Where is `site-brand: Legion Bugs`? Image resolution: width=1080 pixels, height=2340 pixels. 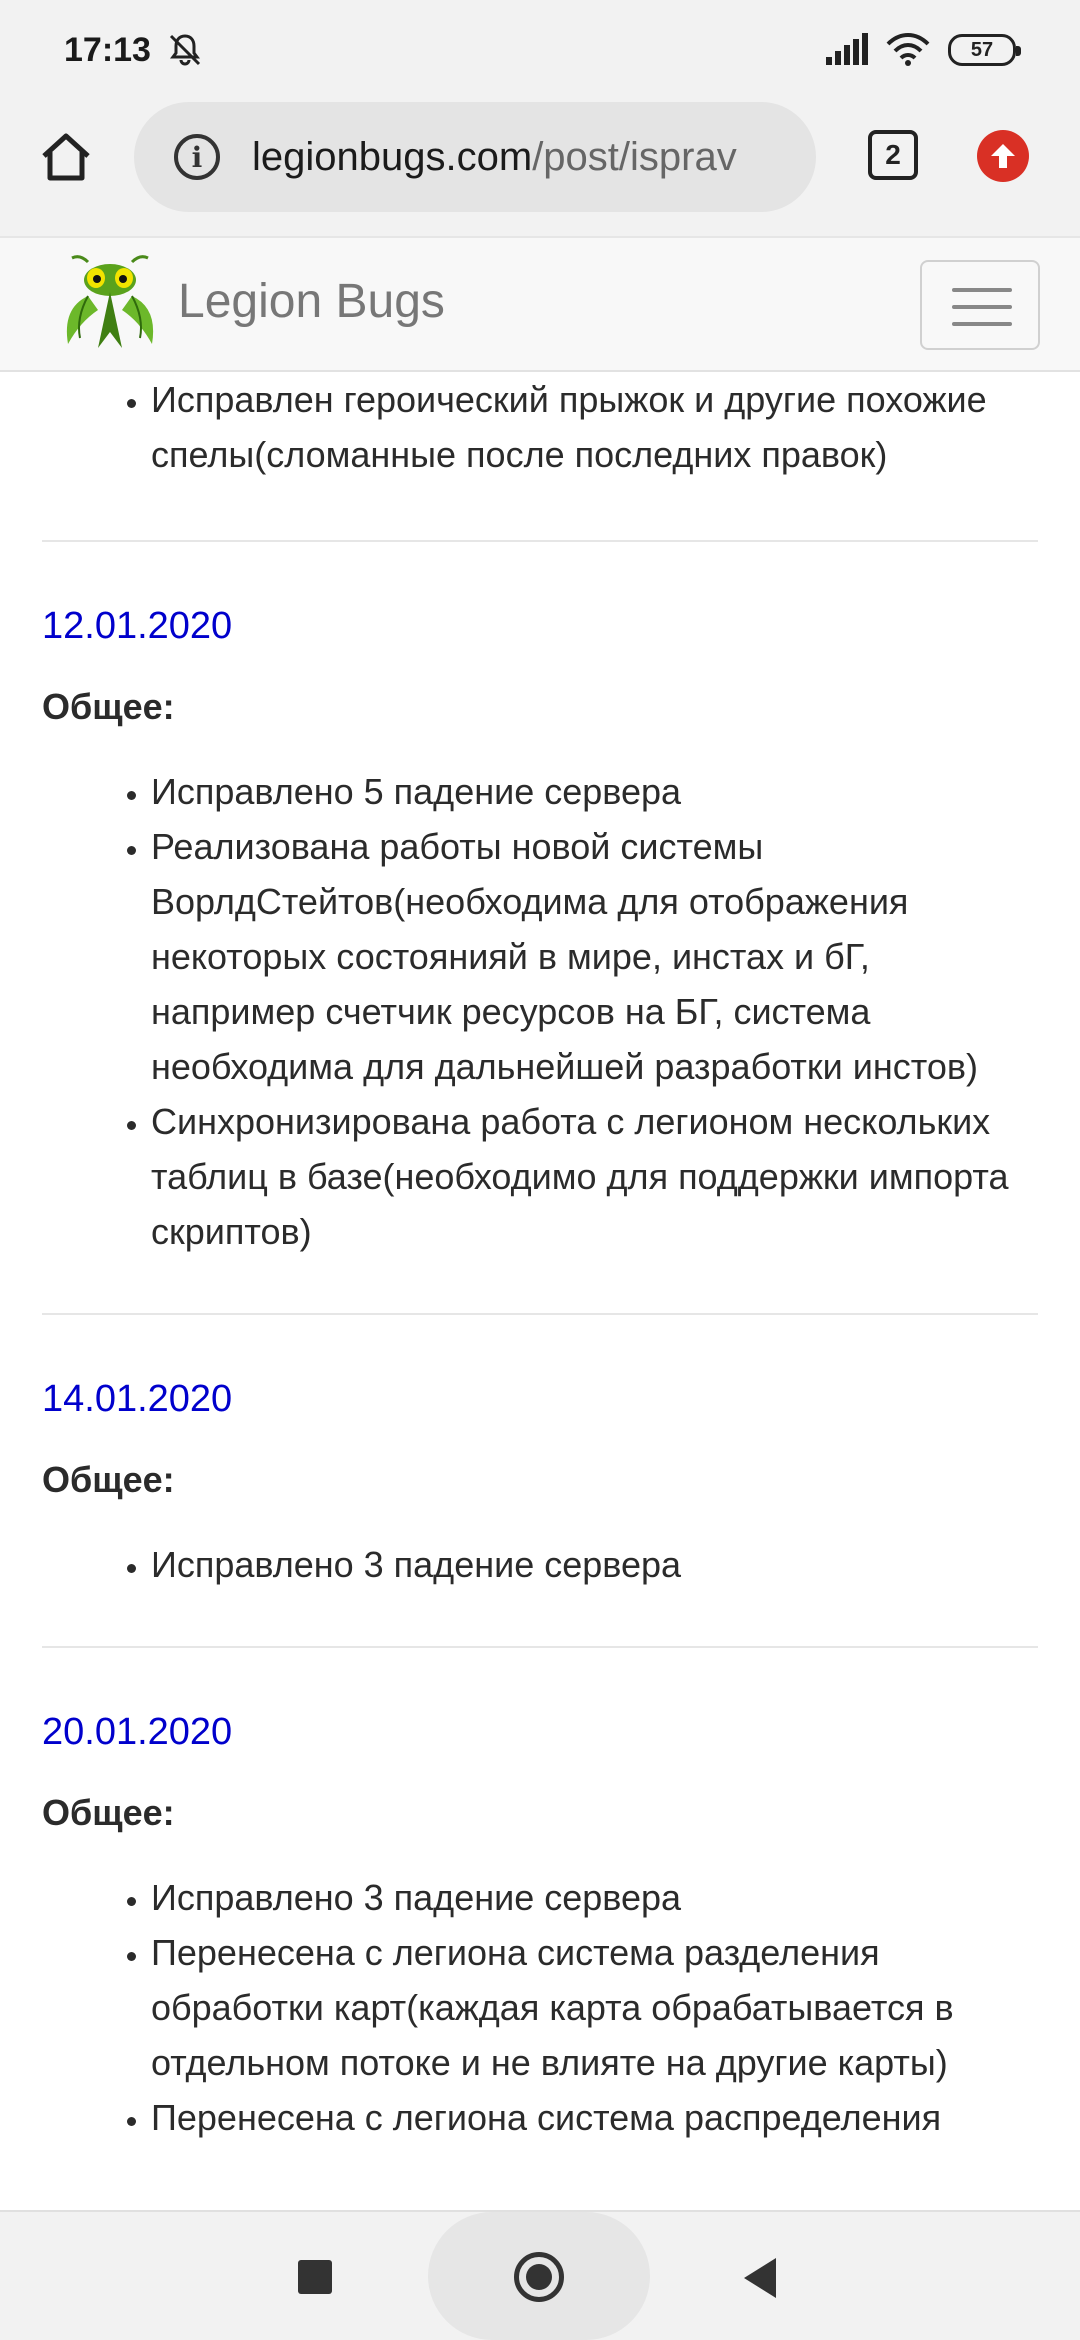 site-brand: Legion Bugs is located at coordinates (311, 301).